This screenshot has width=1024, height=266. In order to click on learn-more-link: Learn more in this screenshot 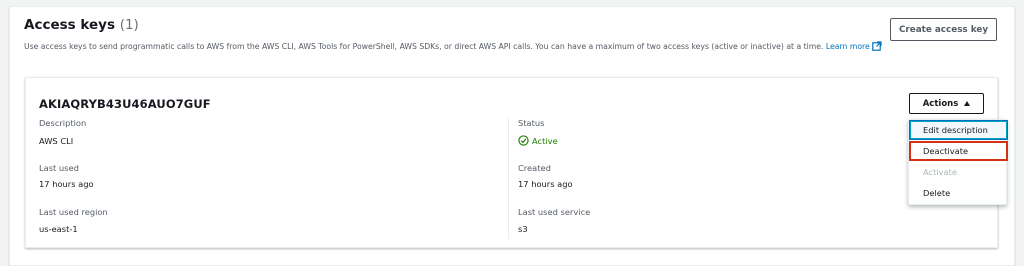, I will do `click(853, 46)`.